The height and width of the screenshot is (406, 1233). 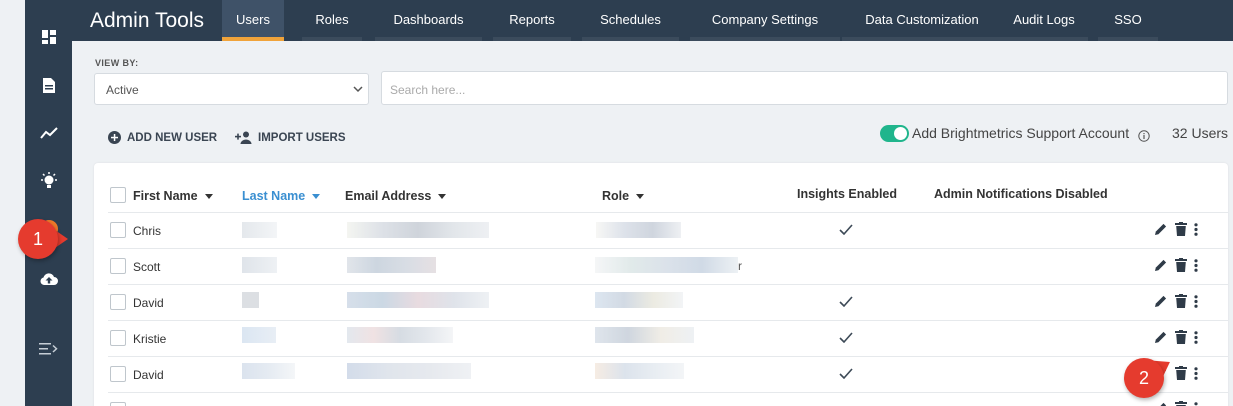 I want to click on info-icon, so click(x=1144, y=138).